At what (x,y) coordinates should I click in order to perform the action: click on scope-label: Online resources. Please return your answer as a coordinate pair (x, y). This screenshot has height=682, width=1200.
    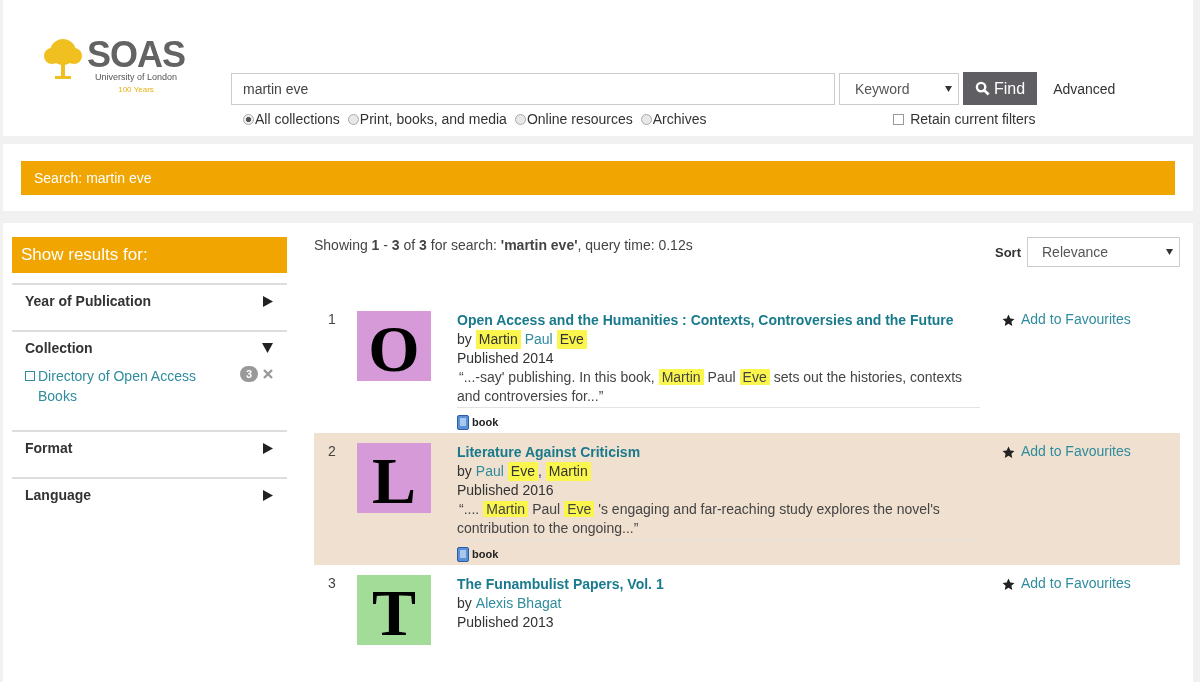
    Looking at the image, I should click on (579, 119).